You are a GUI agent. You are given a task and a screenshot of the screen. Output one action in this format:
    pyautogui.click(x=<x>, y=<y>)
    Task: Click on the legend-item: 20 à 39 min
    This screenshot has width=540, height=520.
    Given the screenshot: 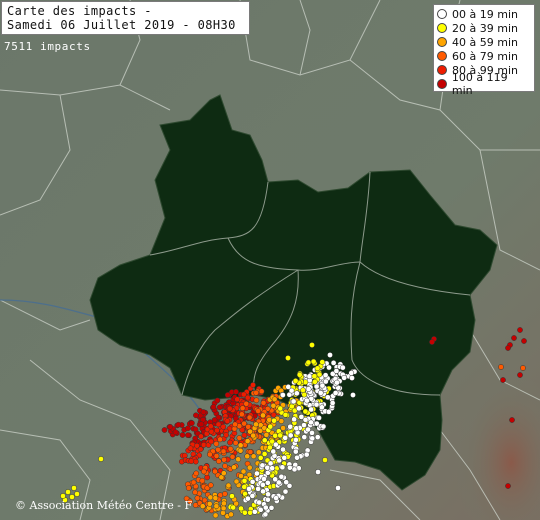 What is the action you would take?
    pyautogui.click(x=484, y=28)
    